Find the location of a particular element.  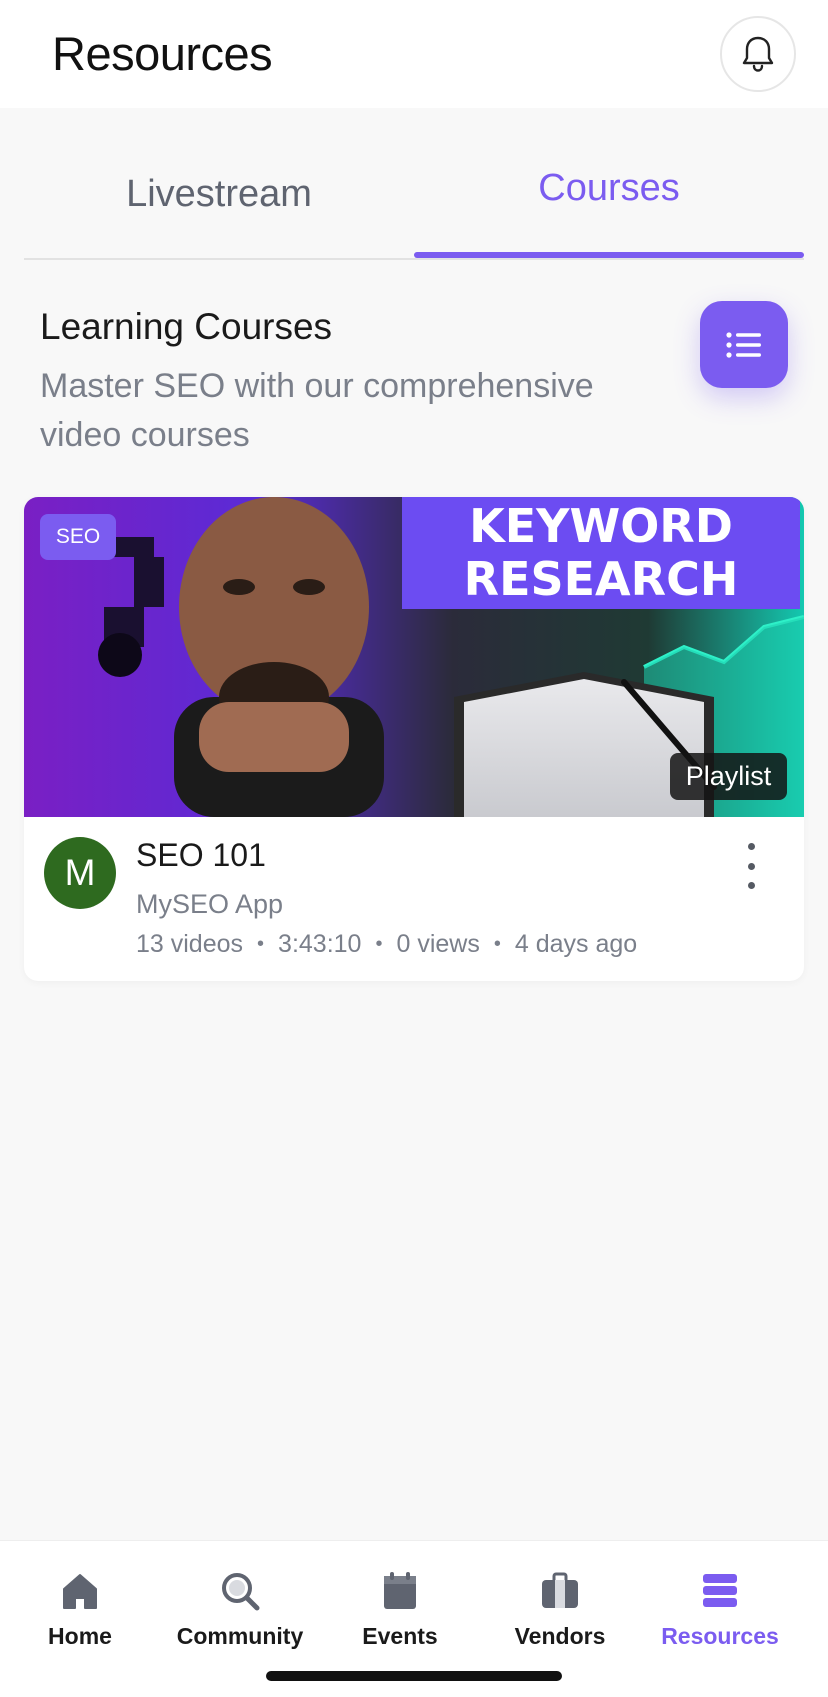

nav-home: Home is located at coordinates (80, 1601).